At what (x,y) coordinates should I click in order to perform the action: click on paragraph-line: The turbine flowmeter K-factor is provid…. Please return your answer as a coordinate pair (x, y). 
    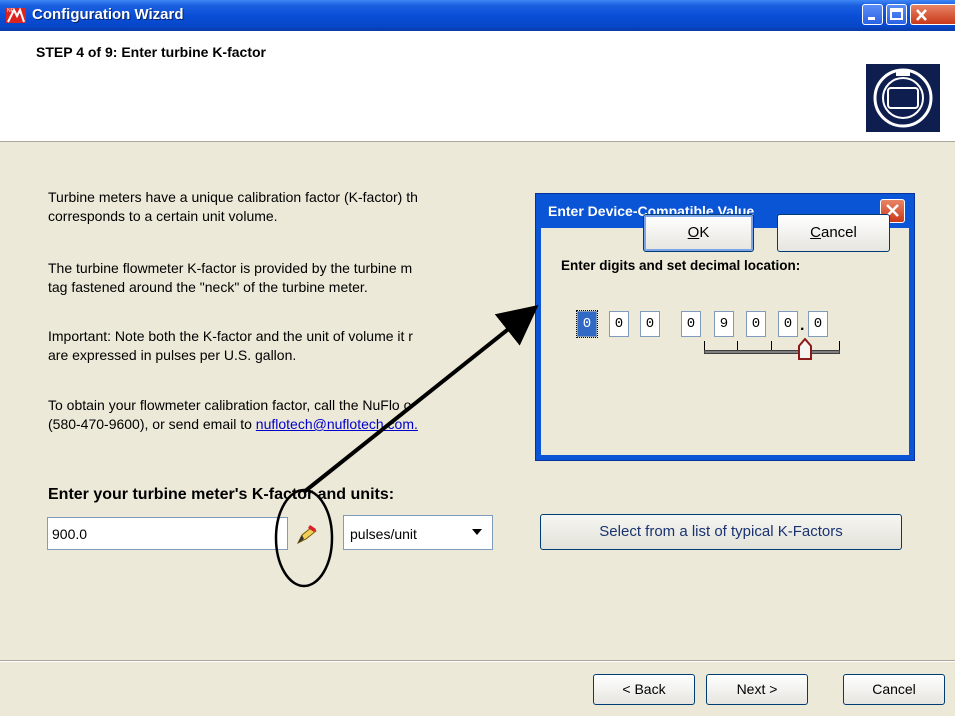
    Looking at the image, I should click on (230, 268).